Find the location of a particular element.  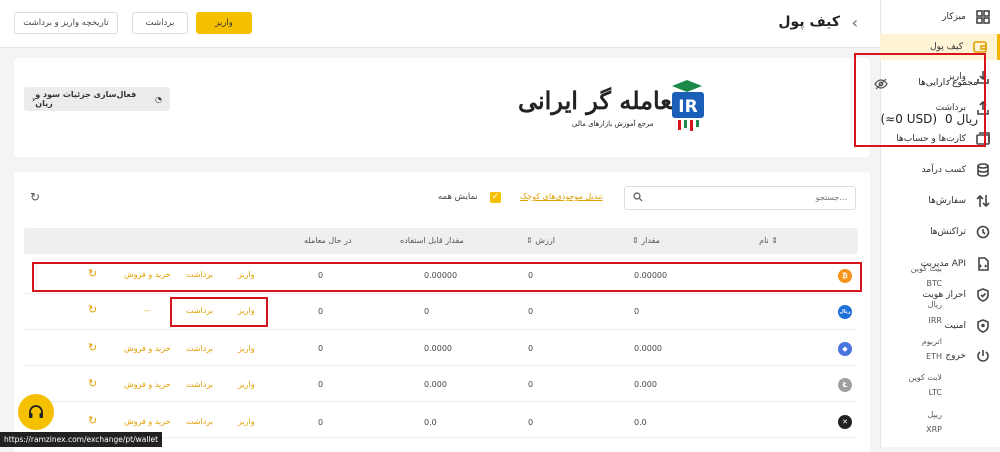

sidebar-item-label: سفارش‌ها is located at coordinates (947, 201).